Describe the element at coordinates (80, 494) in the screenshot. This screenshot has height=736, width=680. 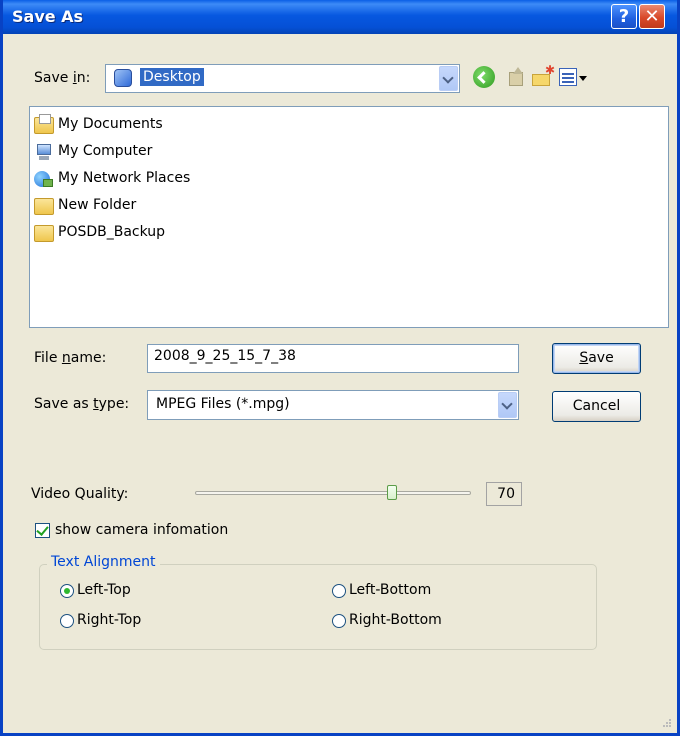
I see `video-quality-label: Video Quality:` at that location.